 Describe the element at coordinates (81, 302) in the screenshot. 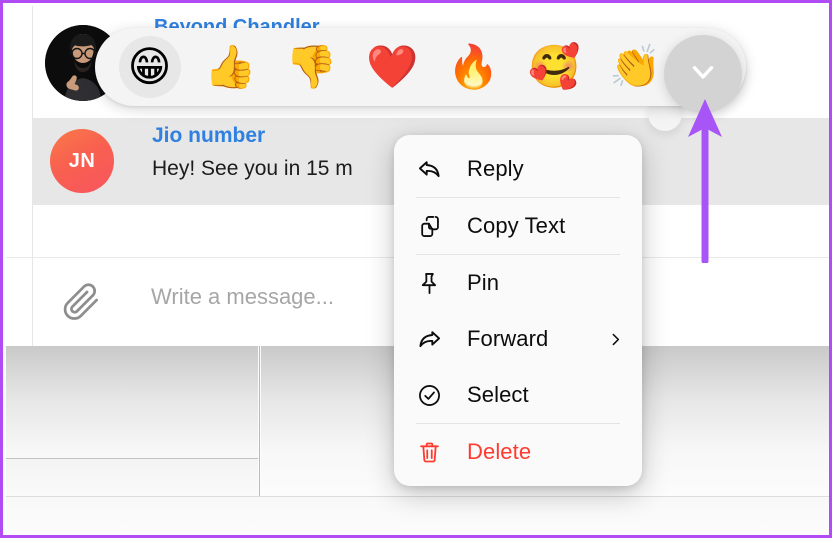

I see `paperclip-icon` at that location.